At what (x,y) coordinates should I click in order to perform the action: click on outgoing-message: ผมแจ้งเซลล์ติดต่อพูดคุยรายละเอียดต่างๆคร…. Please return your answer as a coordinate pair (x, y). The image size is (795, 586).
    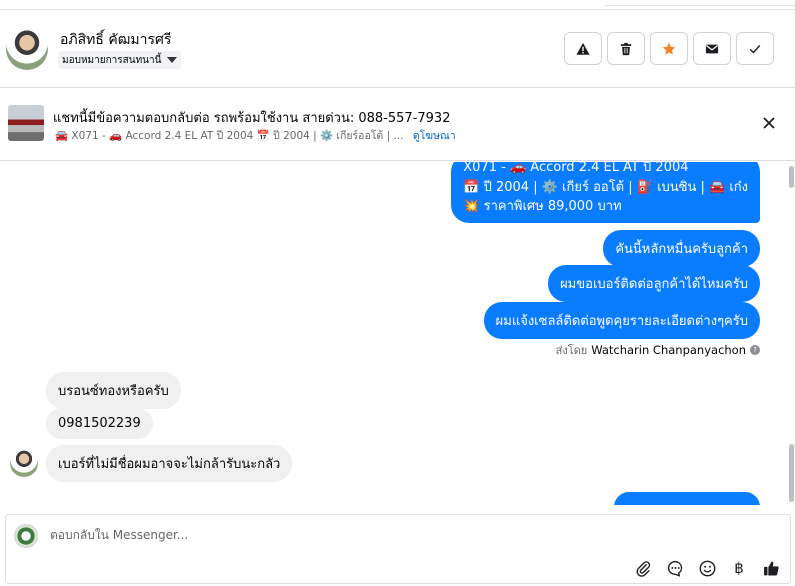
    Looking at the image, I should click on (621, 320).